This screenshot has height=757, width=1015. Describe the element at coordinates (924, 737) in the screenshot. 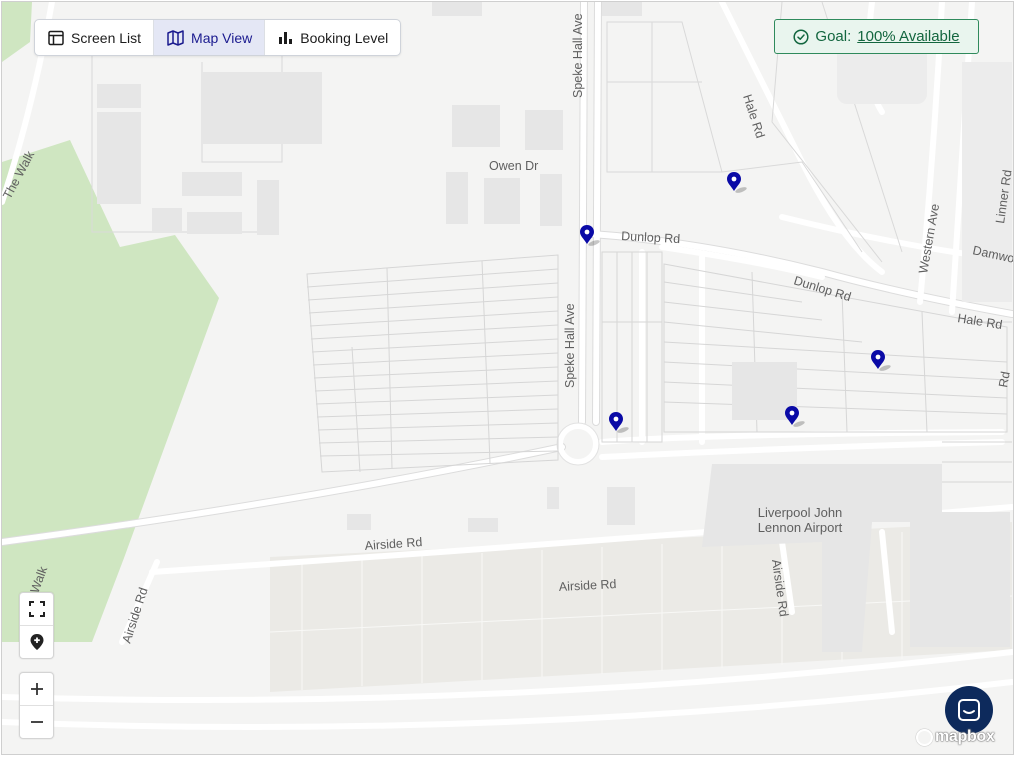

I see `mapbox-logo-icon` at that location.